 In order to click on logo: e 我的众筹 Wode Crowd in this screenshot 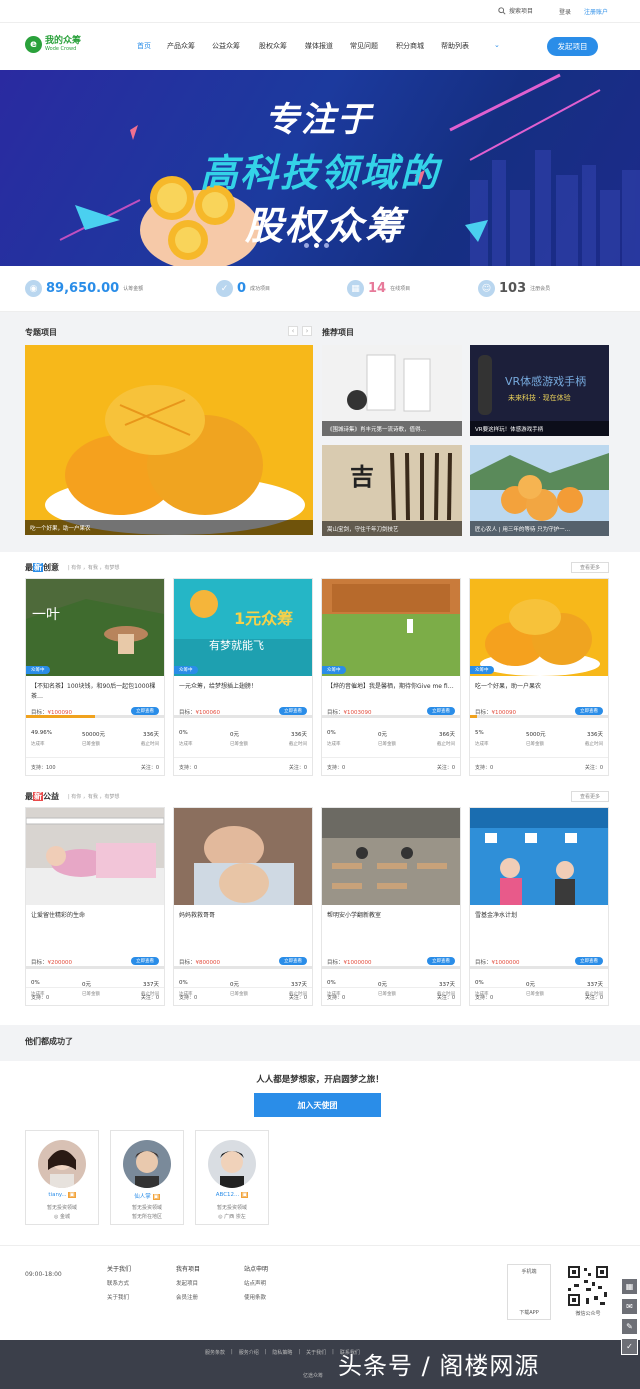, I will do `click(53, 44)`.